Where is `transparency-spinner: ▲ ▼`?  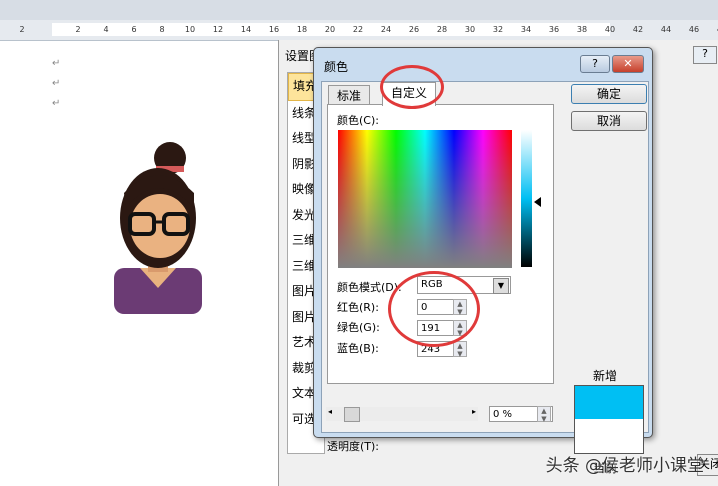 transparency-spinner: ▲ ▼ is located at coordinates (544, 414).